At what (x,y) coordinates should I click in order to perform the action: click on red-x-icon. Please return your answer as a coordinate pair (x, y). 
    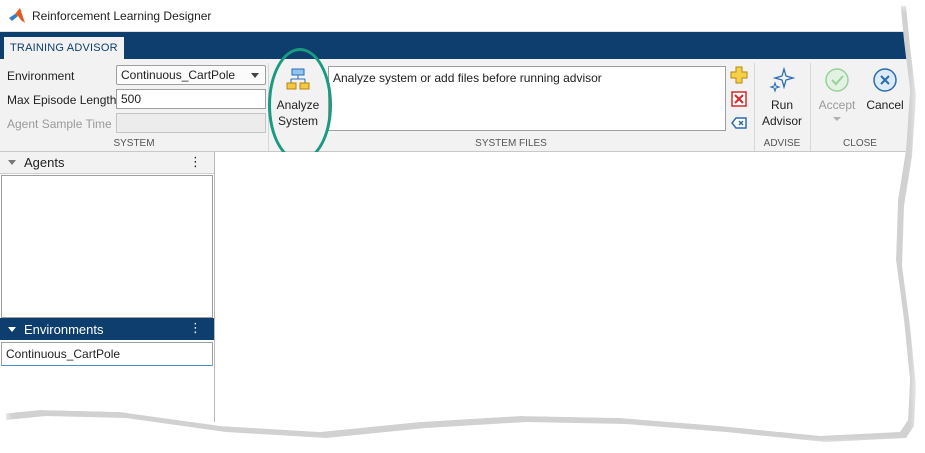
    Looking at the image, I should click on (739, 99).